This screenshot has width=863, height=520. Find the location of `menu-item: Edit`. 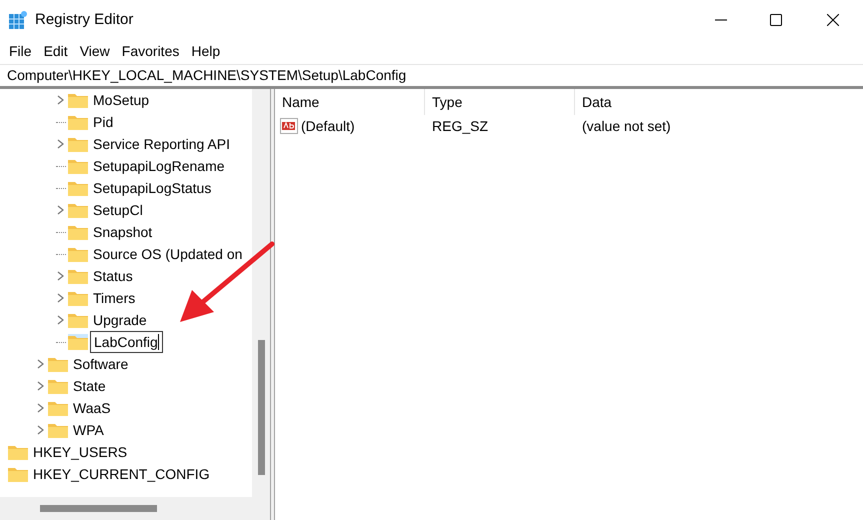

menu-item: Edit is located at coordinates (56, 51).